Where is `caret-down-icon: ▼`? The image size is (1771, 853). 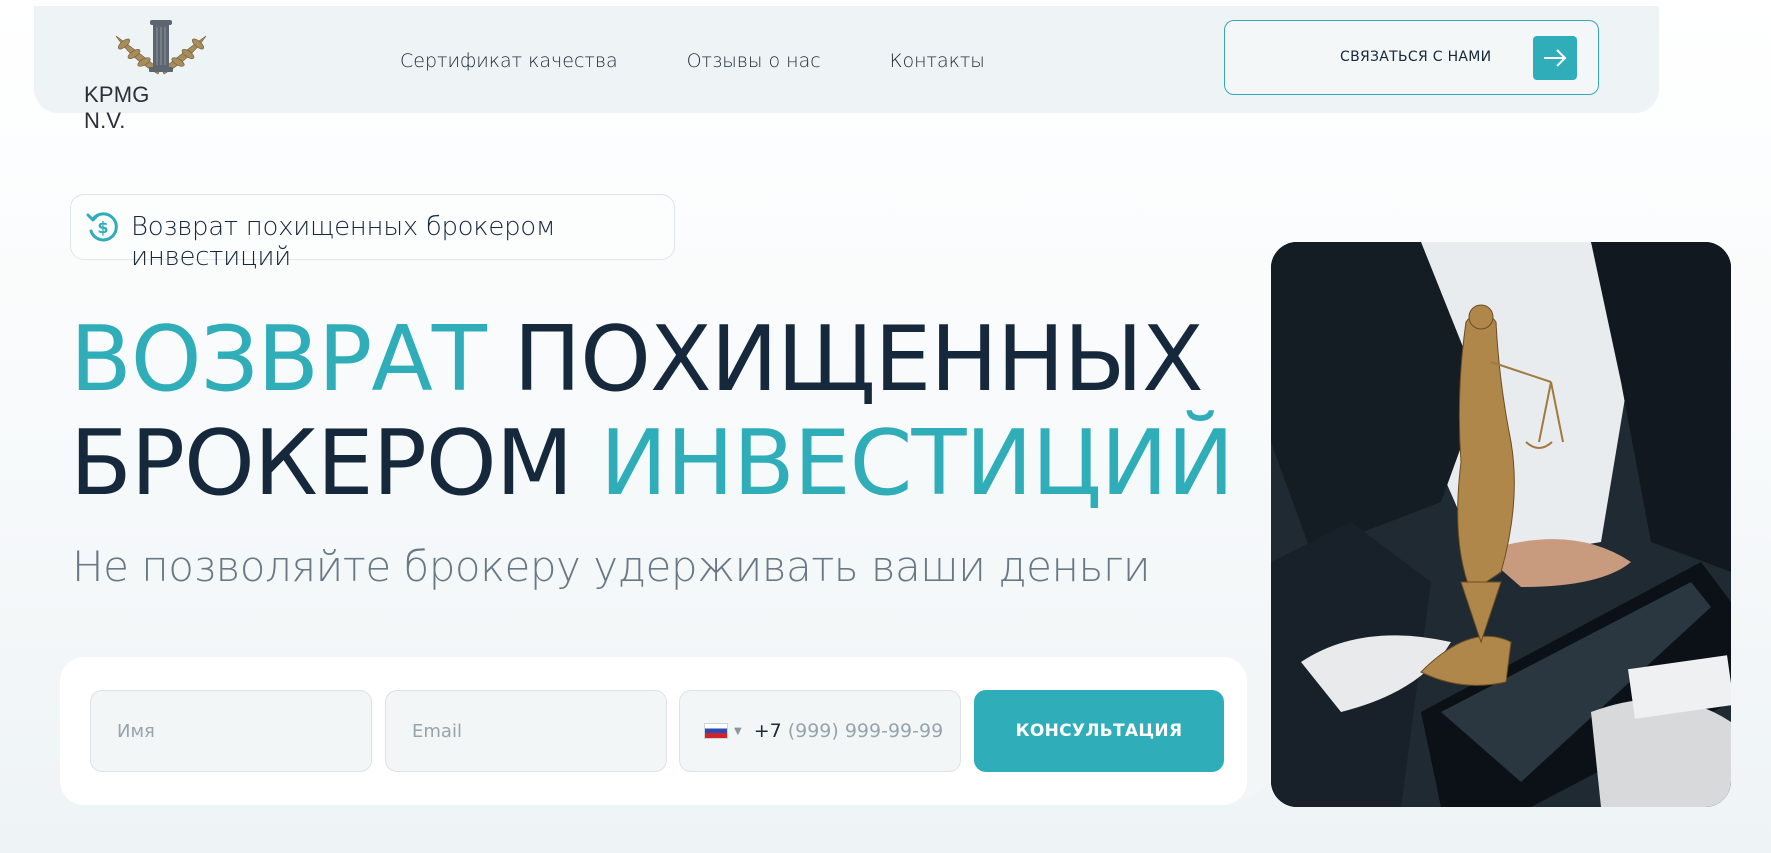 caret-down-icon: ▼ is located at coordinates (738, 731).